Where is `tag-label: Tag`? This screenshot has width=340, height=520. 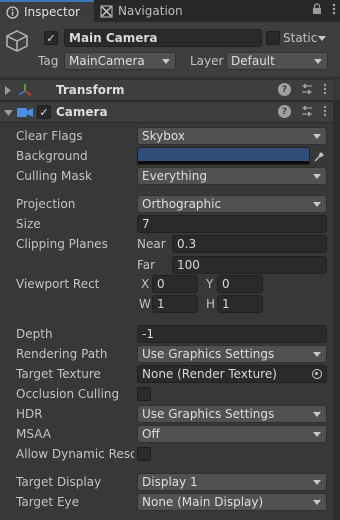 tag-label: Tag is located at coordinates (48, 61).